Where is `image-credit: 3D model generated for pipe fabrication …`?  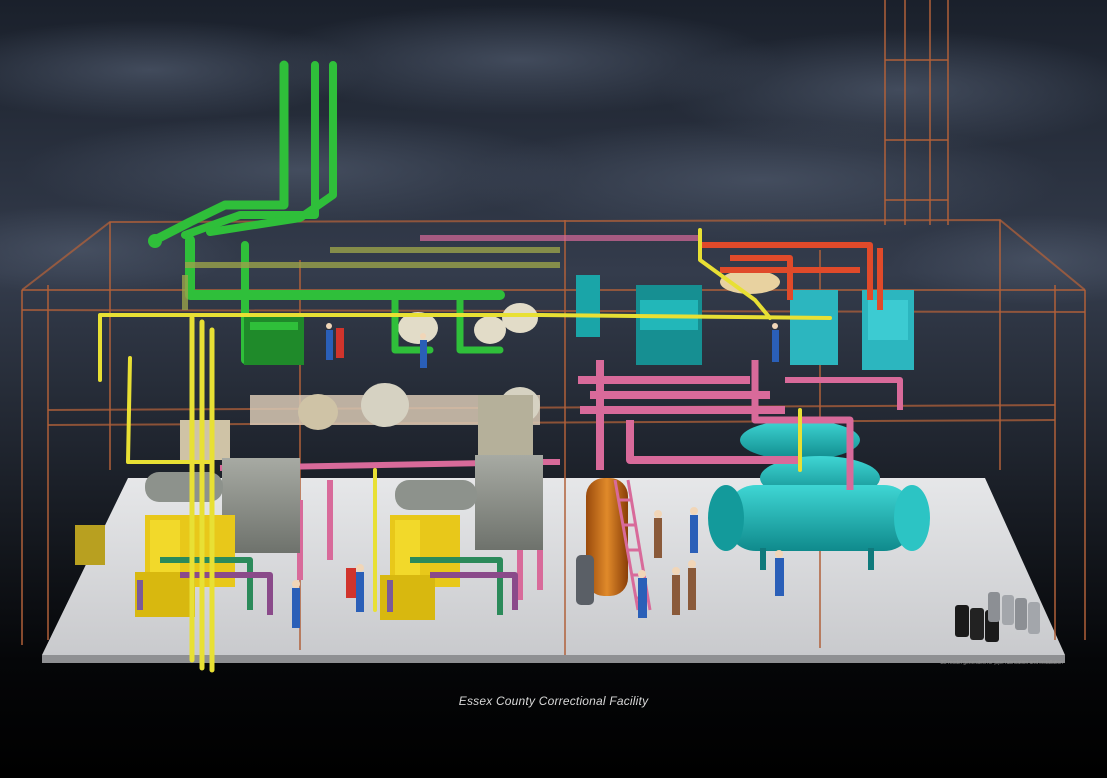 image-credit: 3D model generated for pipe fabrication … is located at coordinates (1001, 663).